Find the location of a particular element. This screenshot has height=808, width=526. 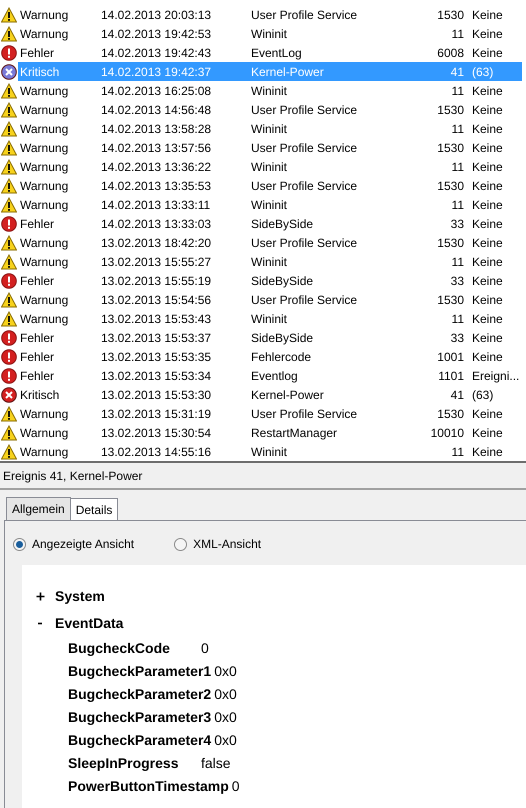

level-text: Kritisch is located at coordinates (39, 72).